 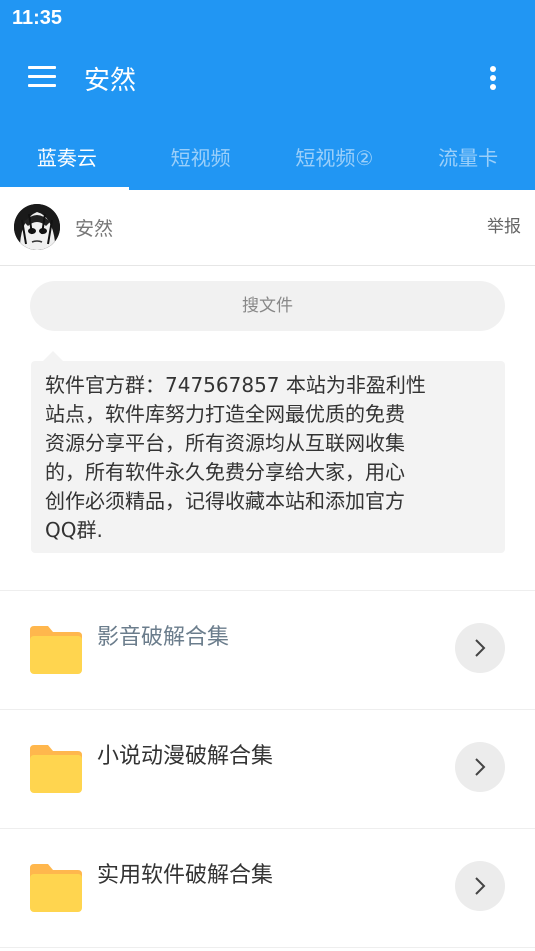 I want to click on avatar, so click(x=37, y=227).